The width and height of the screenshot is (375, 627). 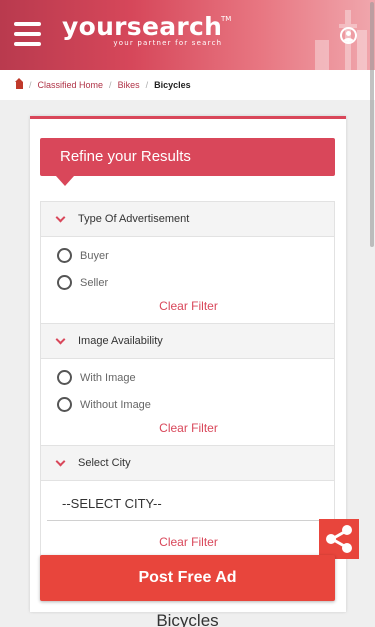 What do you see at coordinates (186, 507) in the screenshot?
I see `city-select-dropdown: --SELECT CITY--` at bounding box center [186, 507].